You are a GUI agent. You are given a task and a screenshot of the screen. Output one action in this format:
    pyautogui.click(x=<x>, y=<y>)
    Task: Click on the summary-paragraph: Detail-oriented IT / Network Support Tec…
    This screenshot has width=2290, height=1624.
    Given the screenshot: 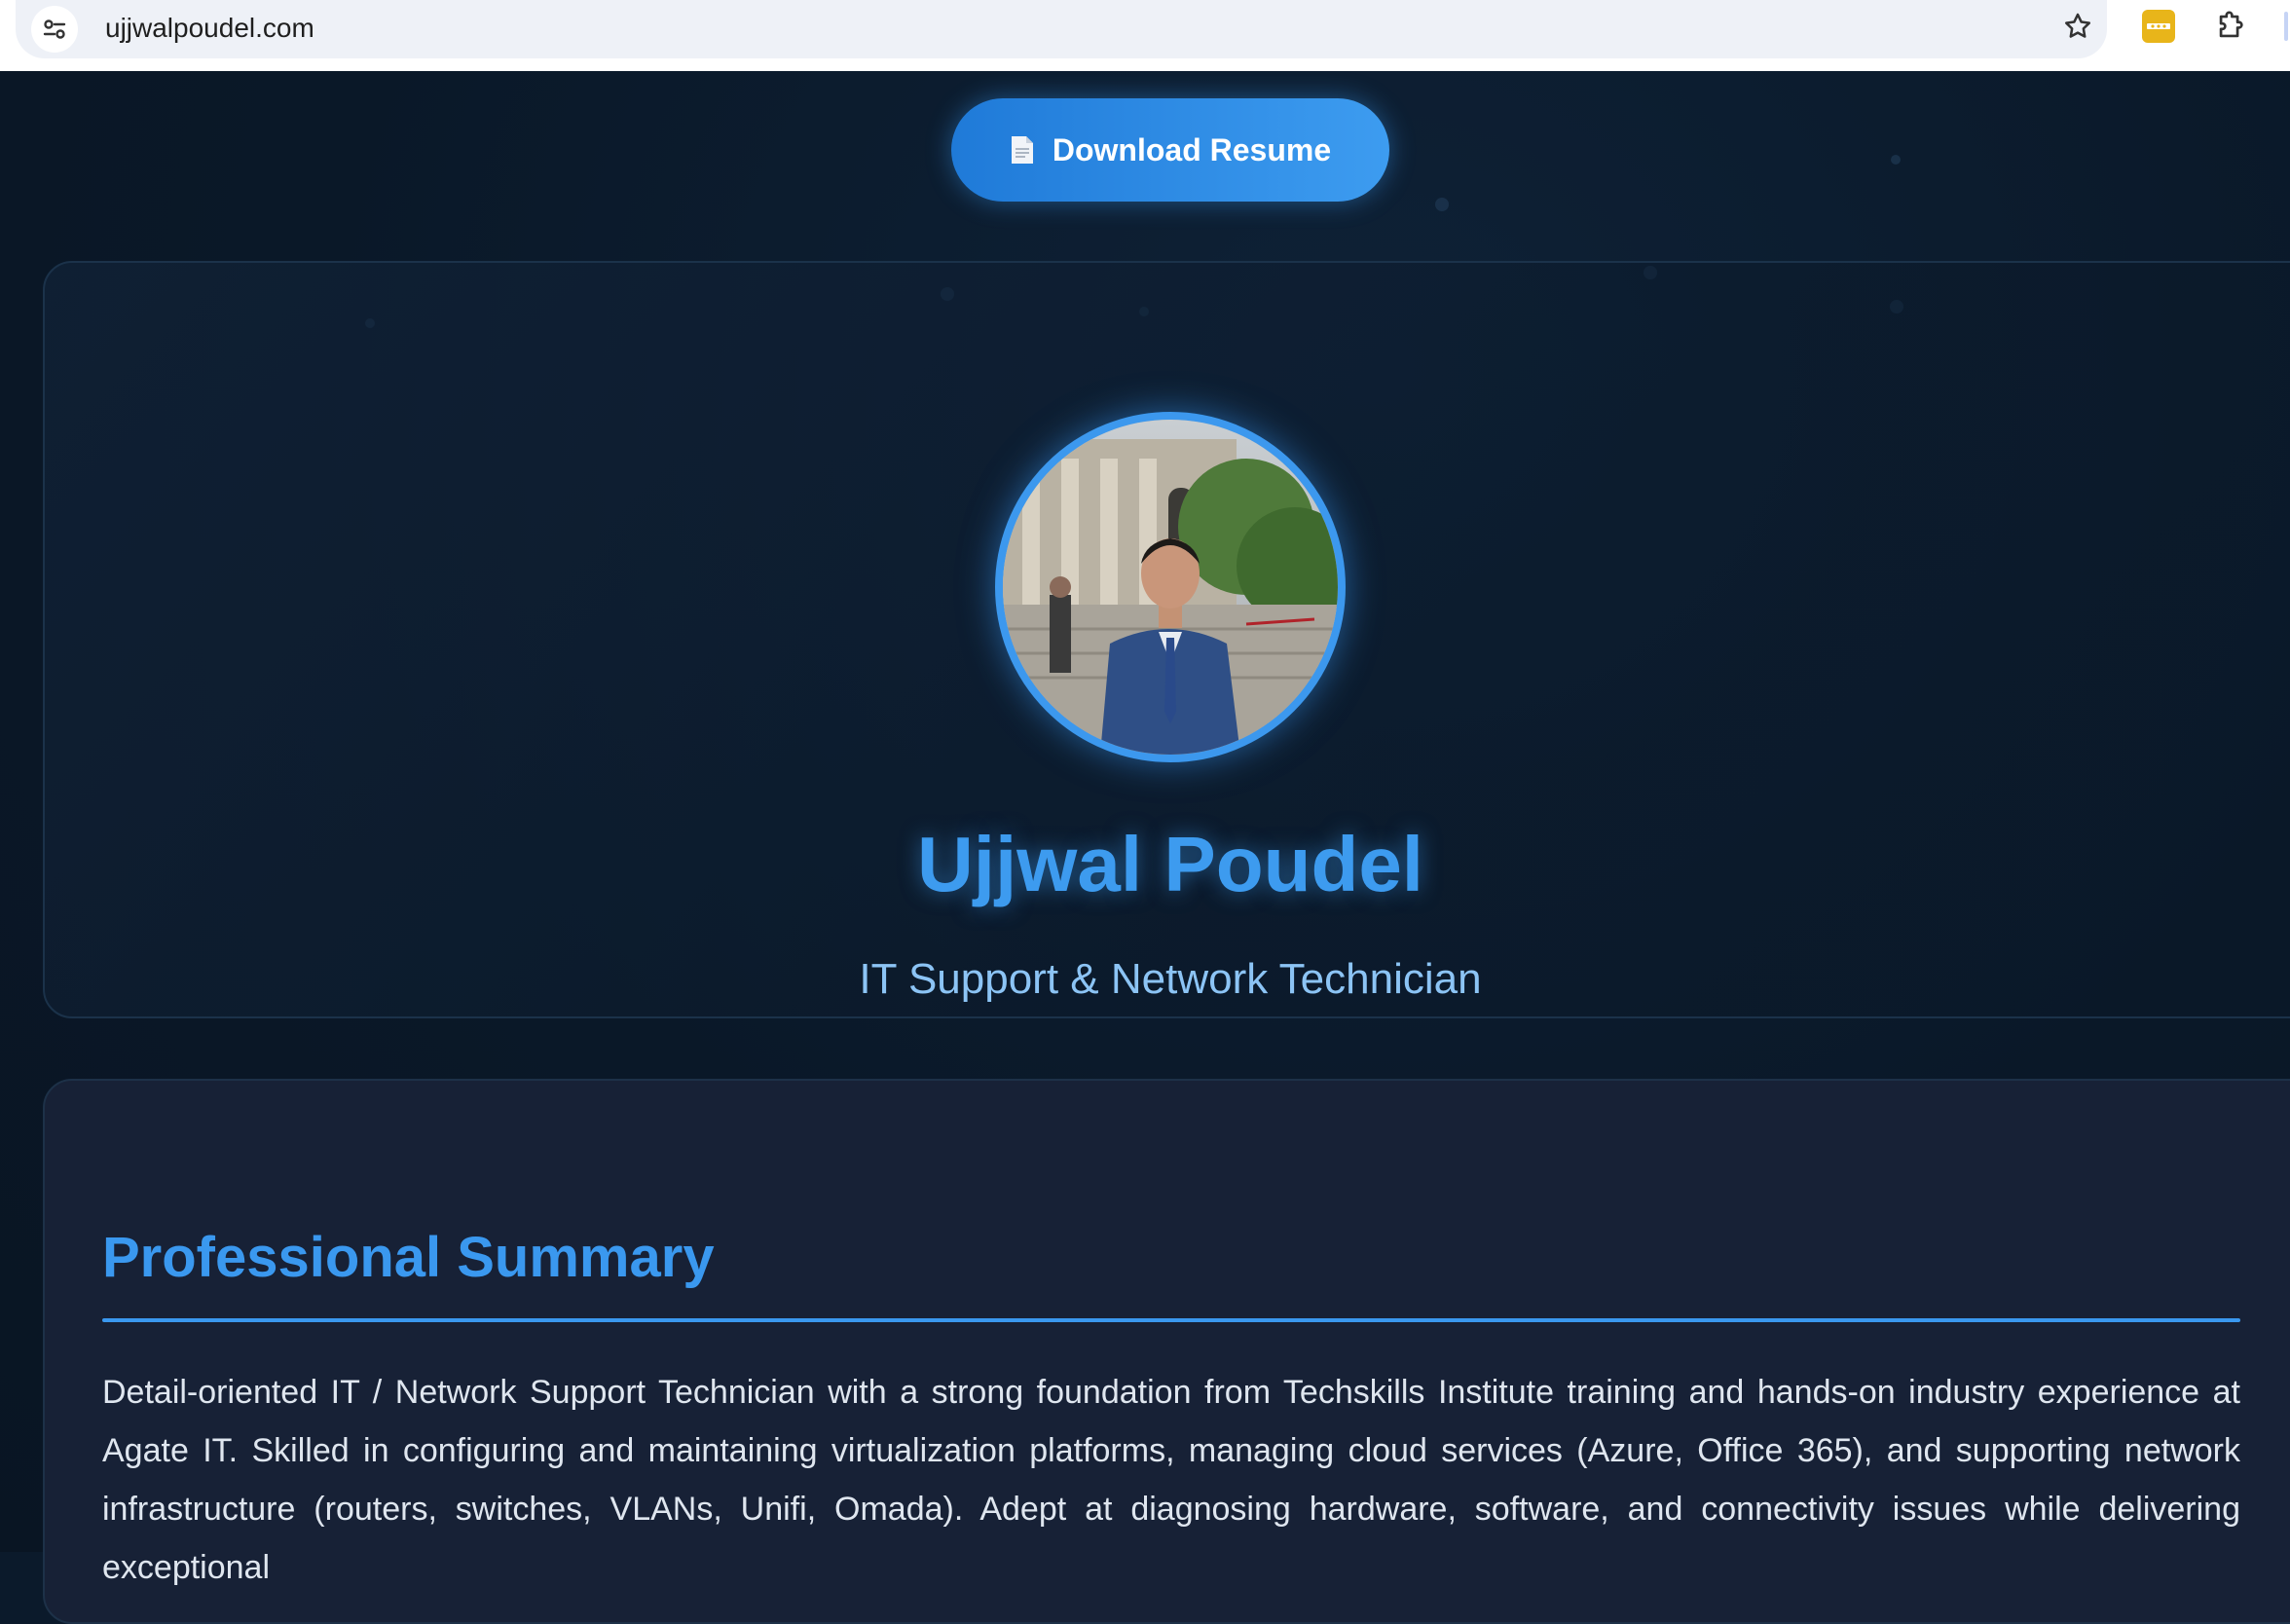 What is the action you would take?
    pyautogui.click(x=1171, y=1480)
    